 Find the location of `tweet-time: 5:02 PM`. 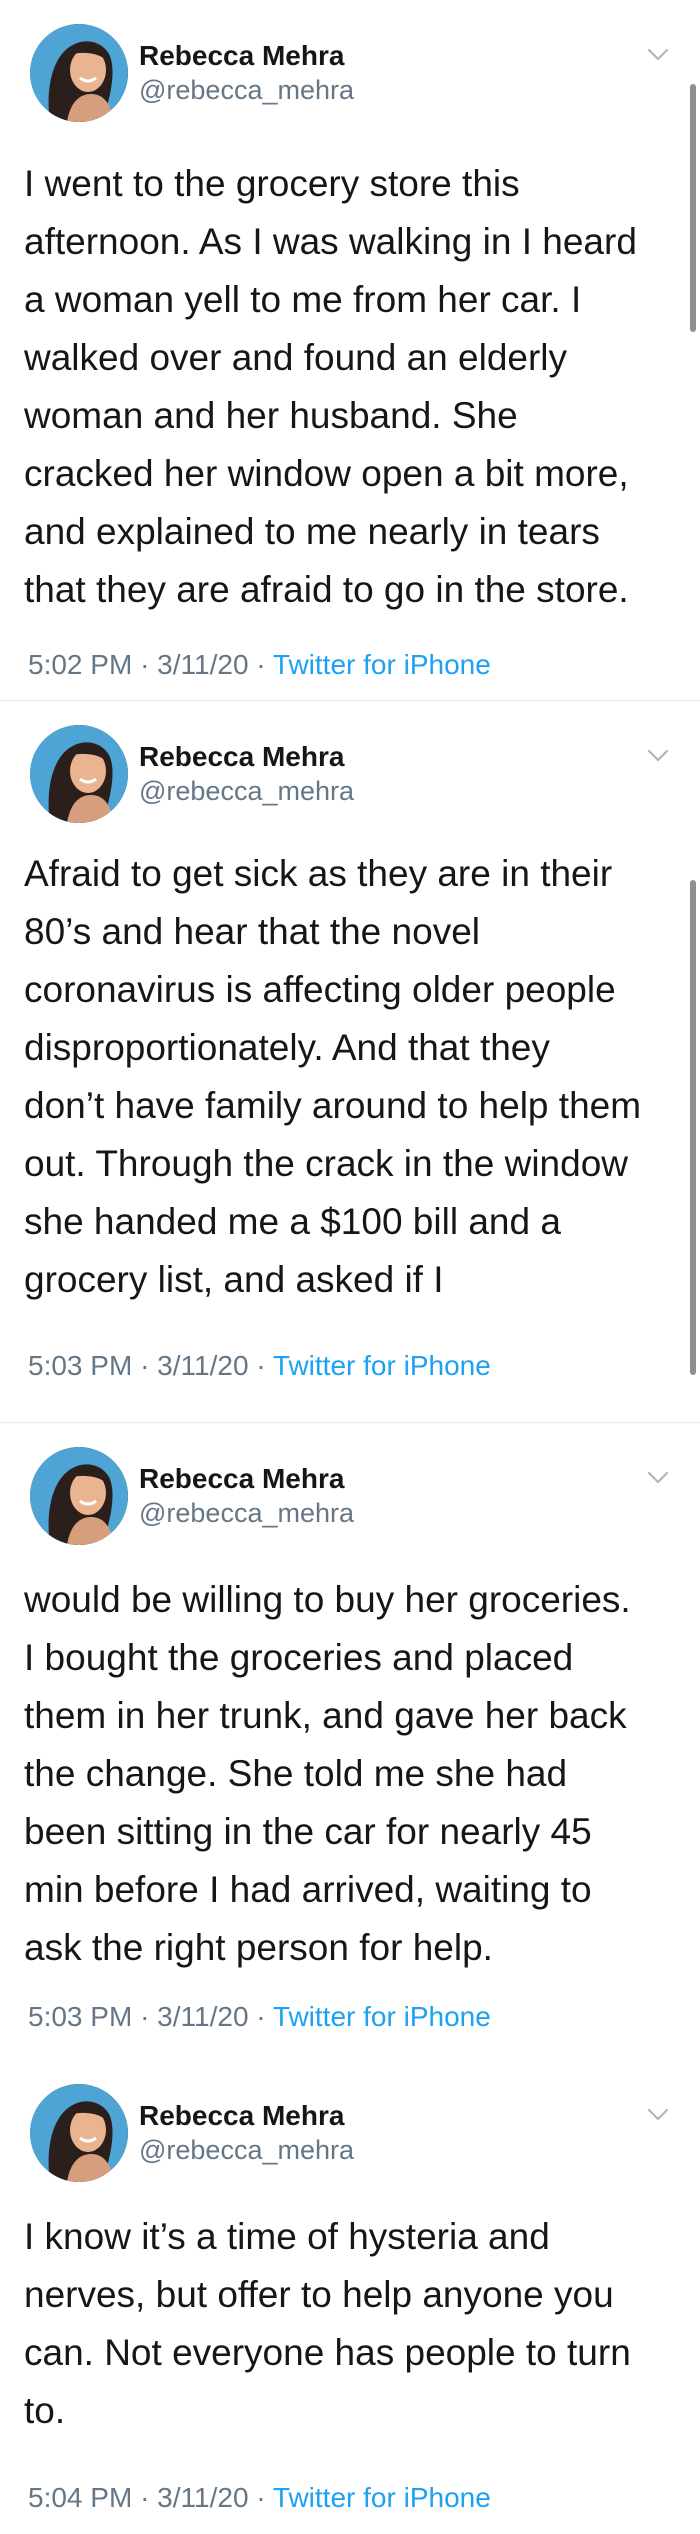

tweet-time: 5:02 PM is located at coordinates (80, 664).